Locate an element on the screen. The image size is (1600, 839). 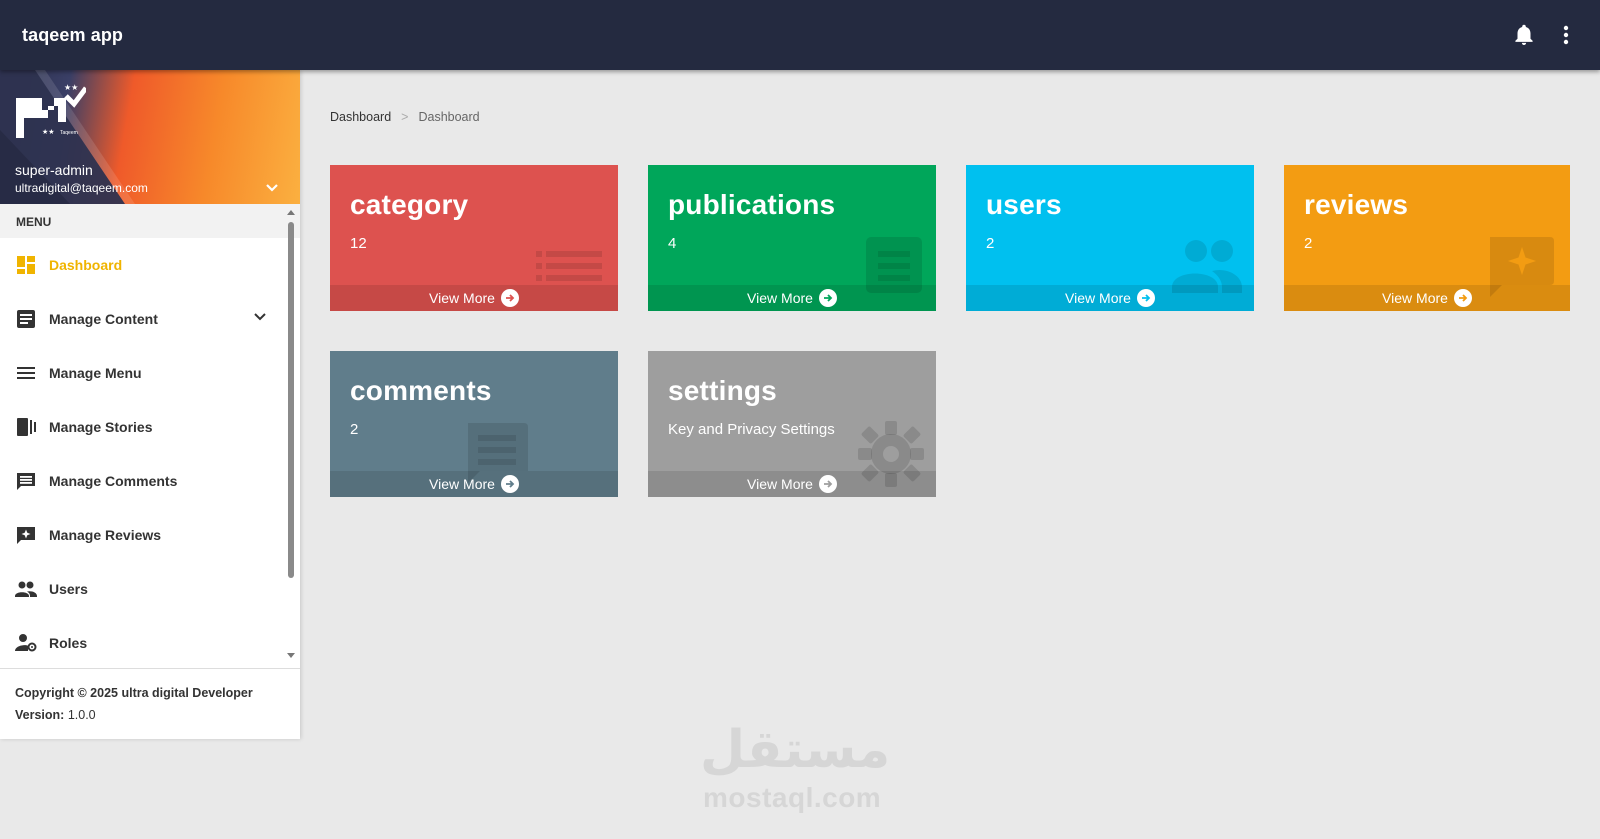
sidebar-item-manage-reviews: Manage Reviews is located at coordinates (150, 535).